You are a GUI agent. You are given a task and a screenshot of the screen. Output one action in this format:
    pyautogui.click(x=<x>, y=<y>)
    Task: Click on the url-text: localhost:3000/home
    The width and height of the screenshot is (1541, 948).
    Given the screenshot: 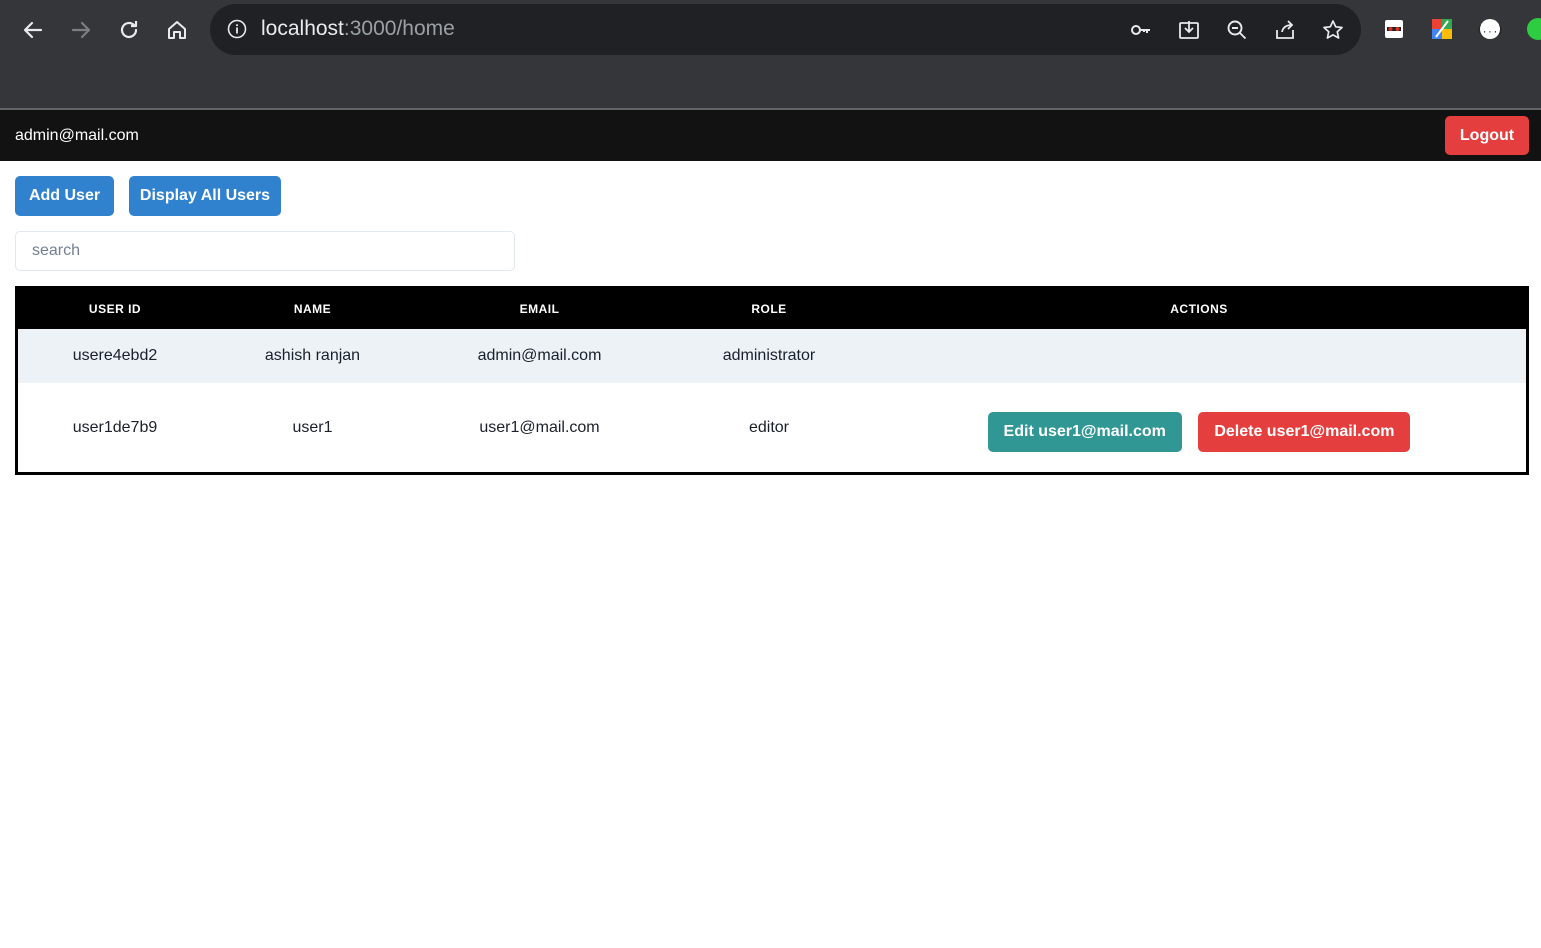 What is the action you would take?
    pyautogui.click(x=358, y=29)
    